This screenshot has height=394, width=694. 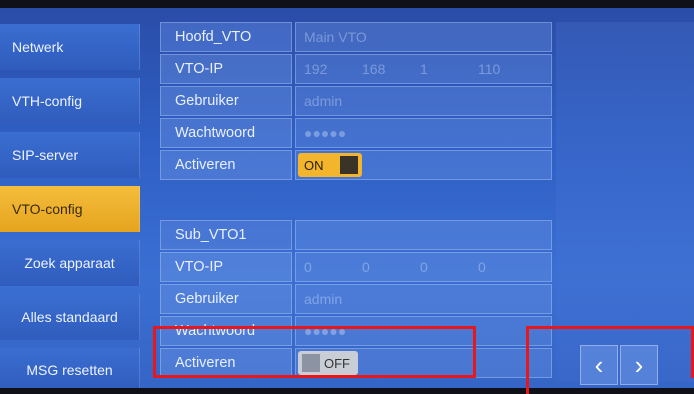 What do you see at coordinates (347, 391) in the screenshot?
I see `screen-bezel-bottom` at bounding box center [347, 391].